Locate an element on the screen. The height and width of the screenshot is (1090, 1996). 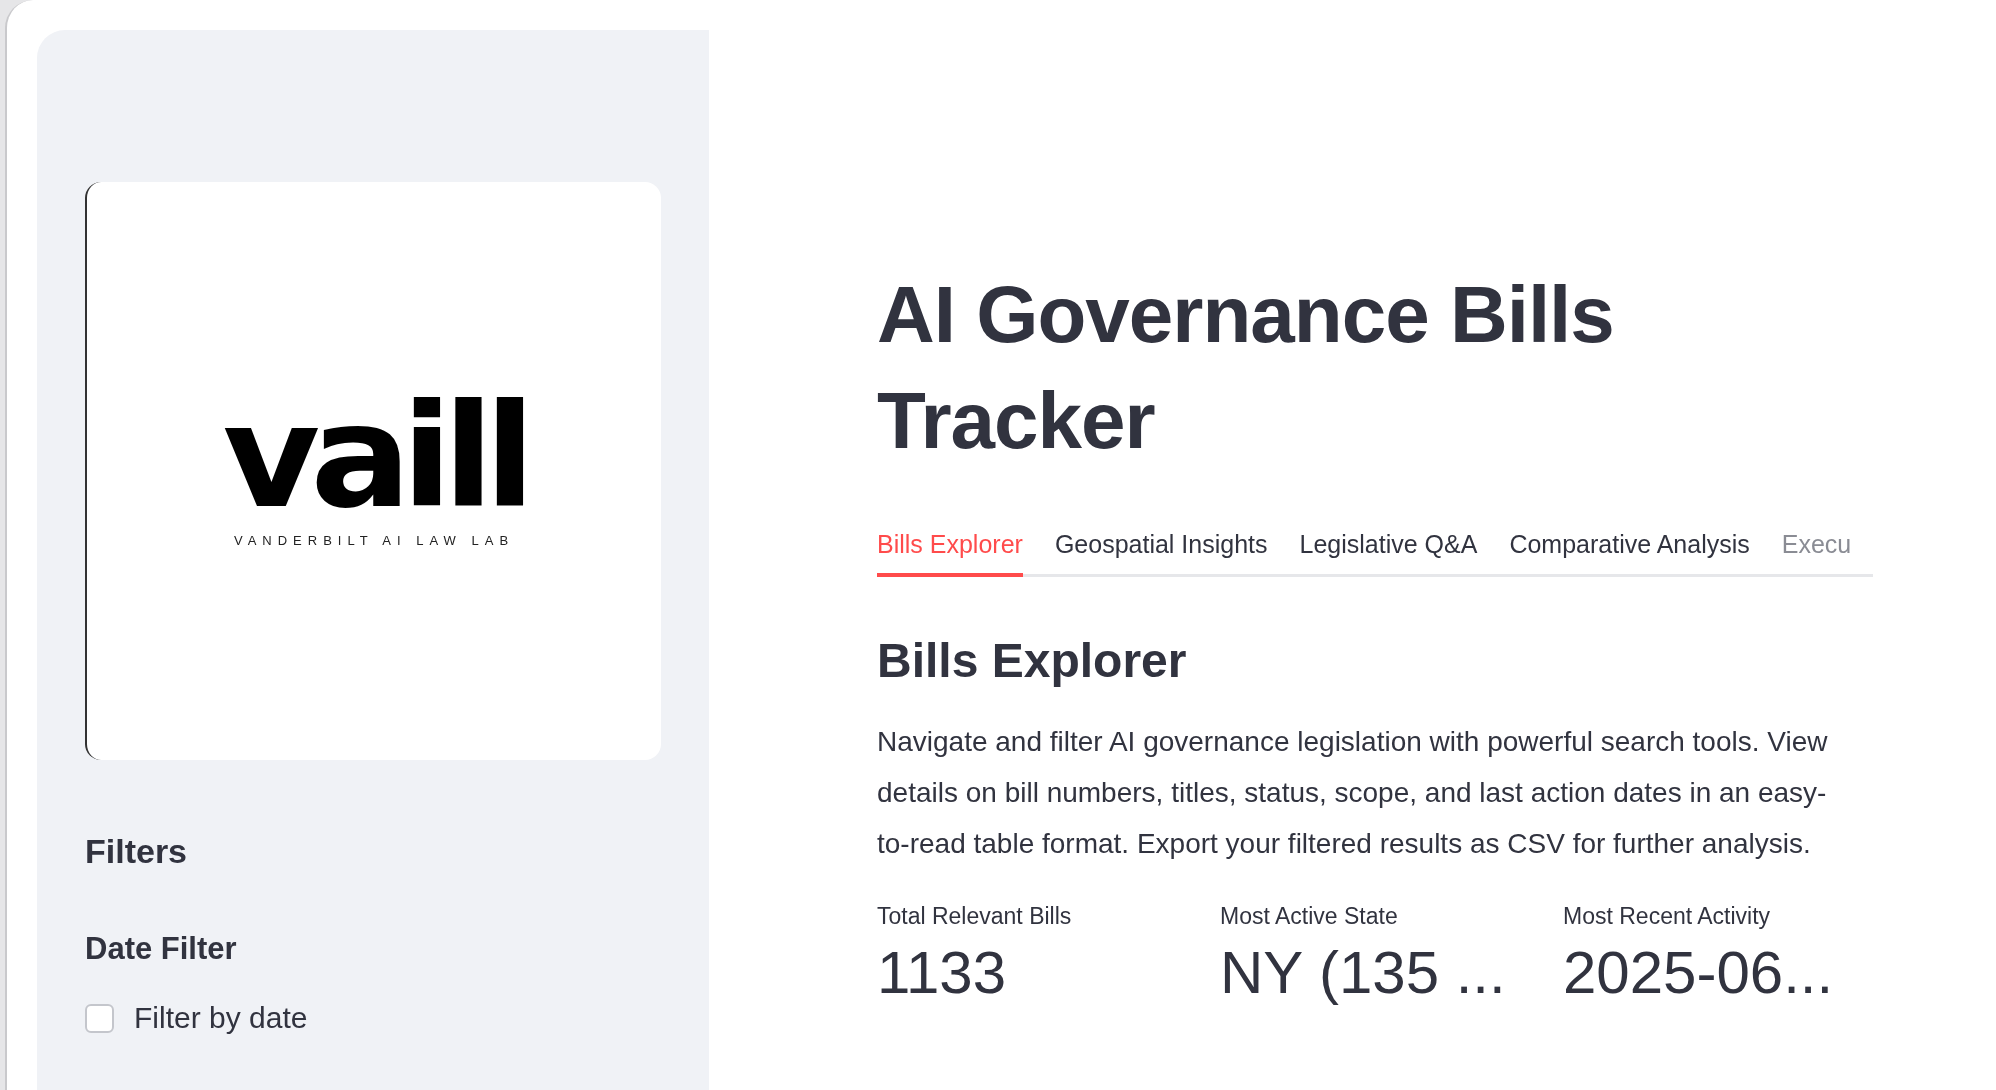
logo-tagline: VANDERBILT AI LAW LAB is located at coordinates (374, 541).